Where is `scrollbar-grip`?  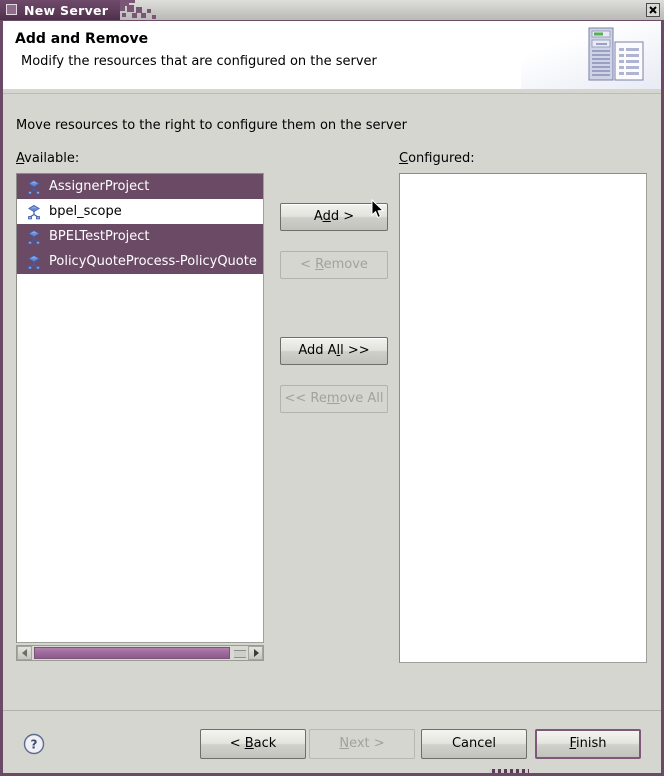
scrollbar-grip is located at coordinates (240, 654).